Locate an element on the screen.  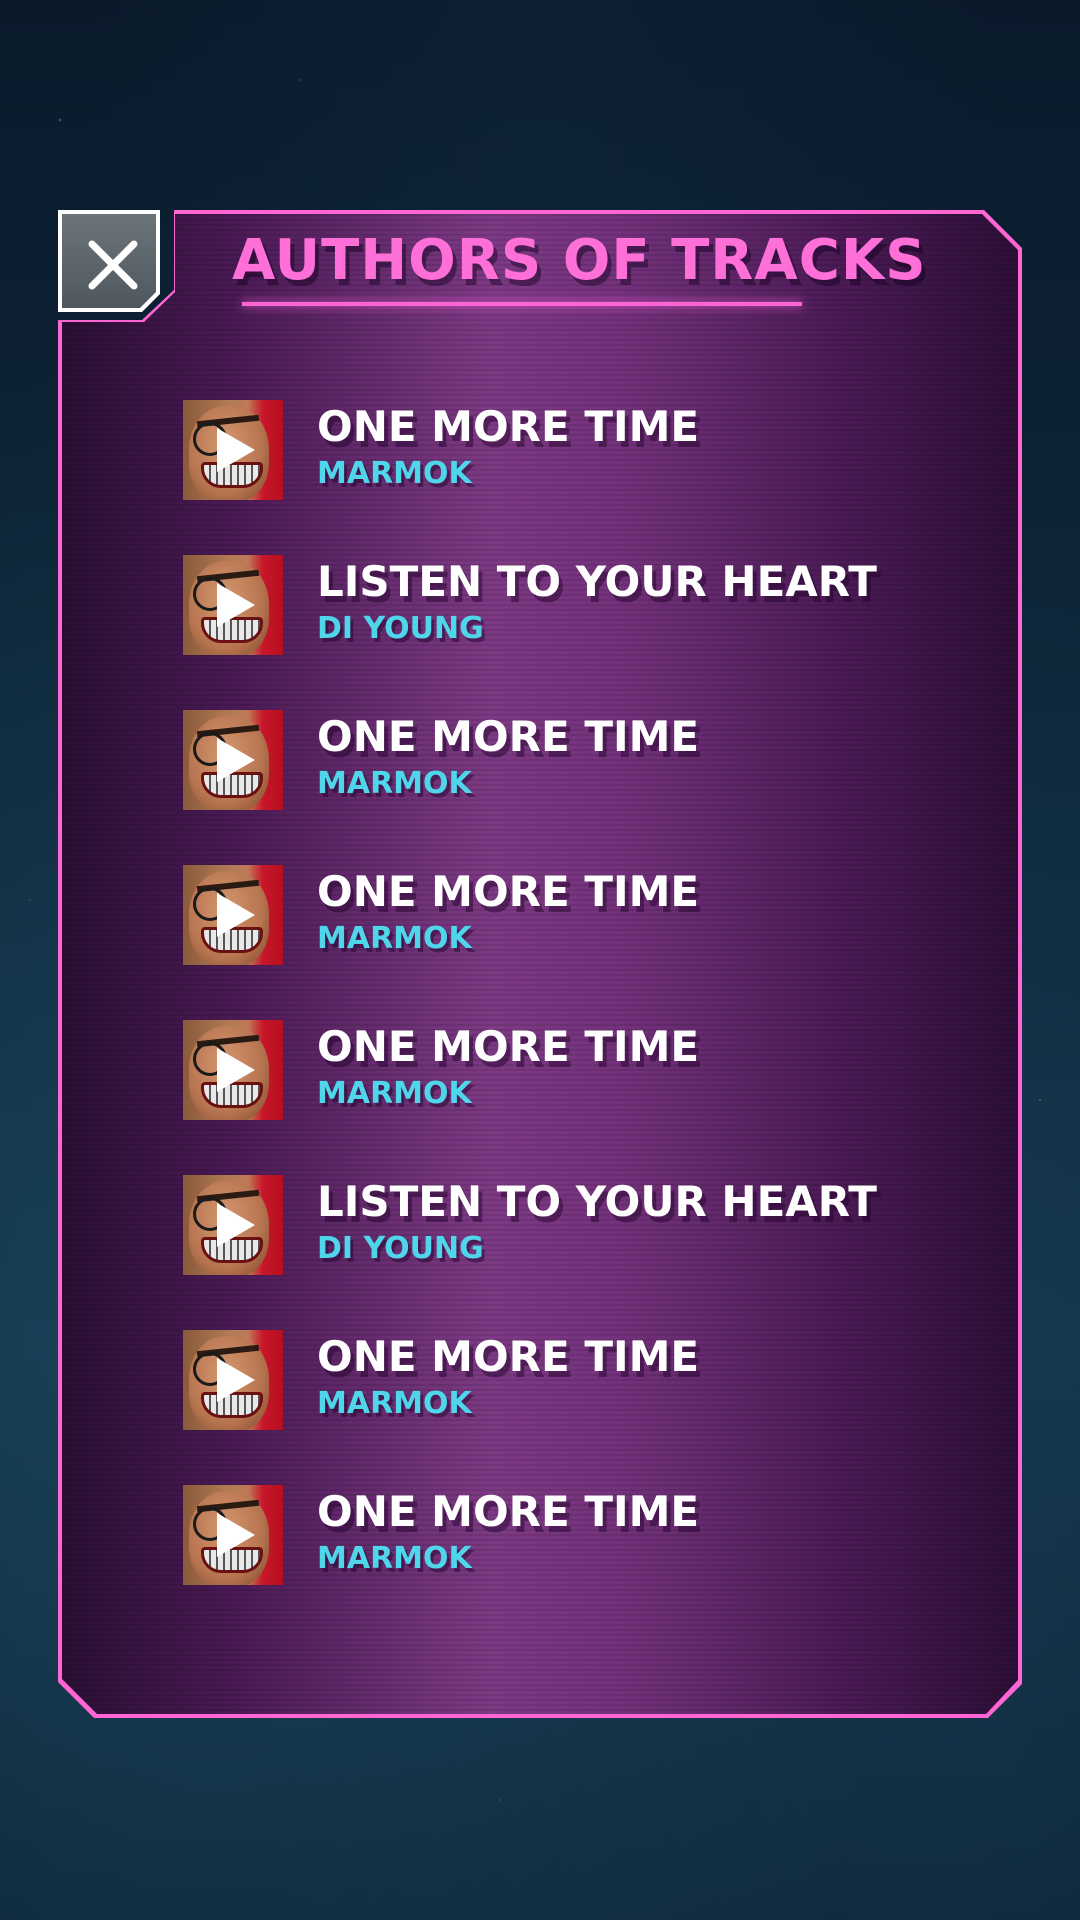
close-icon is located at coordinates (113, 265).